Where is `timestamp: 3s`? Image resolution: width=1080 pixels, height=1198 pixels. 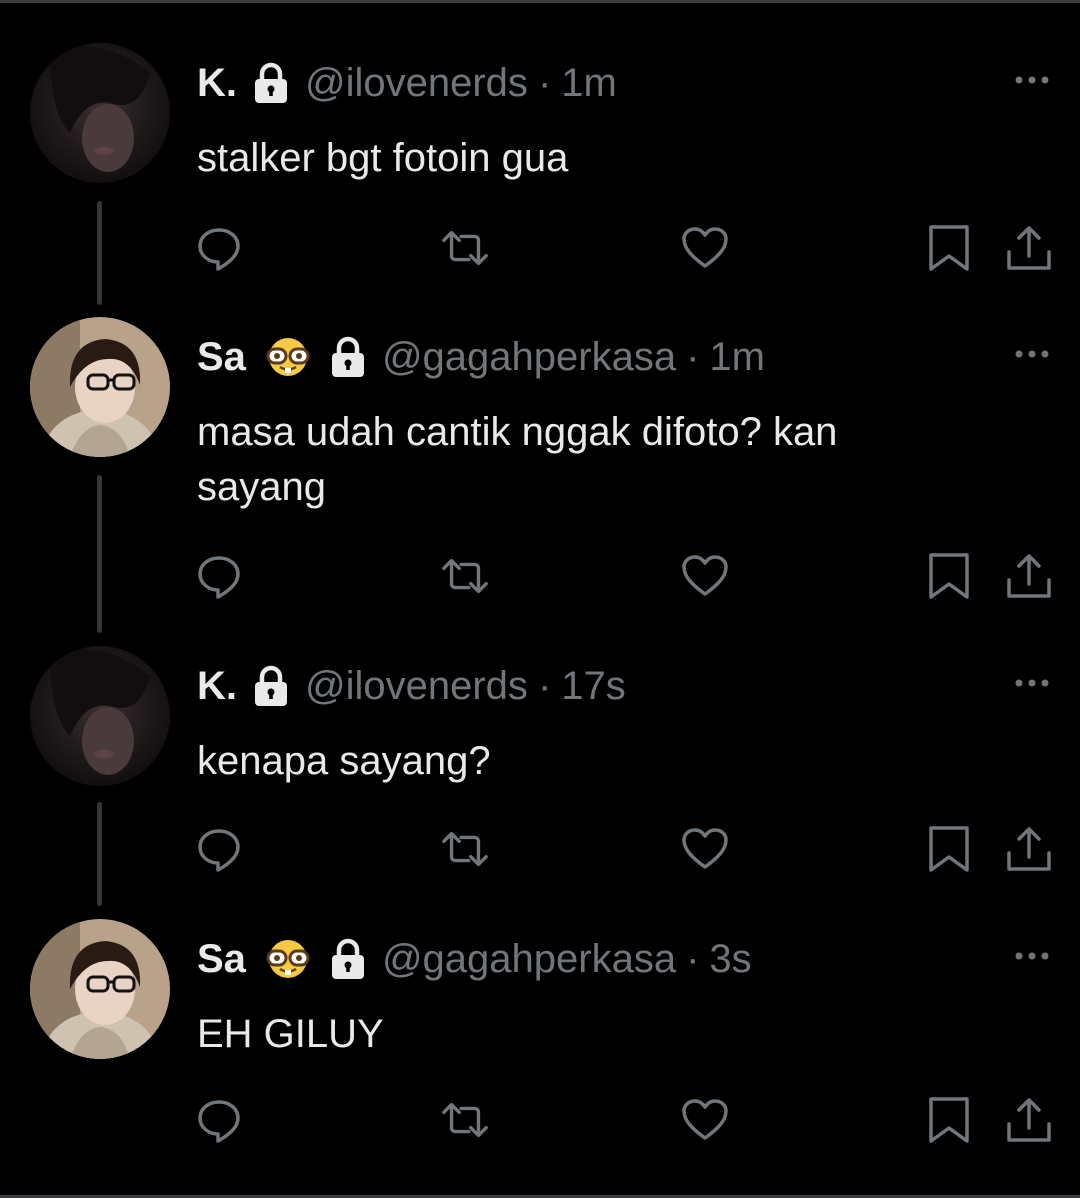
timestamp: 3s is located at coordinates (730, 959).